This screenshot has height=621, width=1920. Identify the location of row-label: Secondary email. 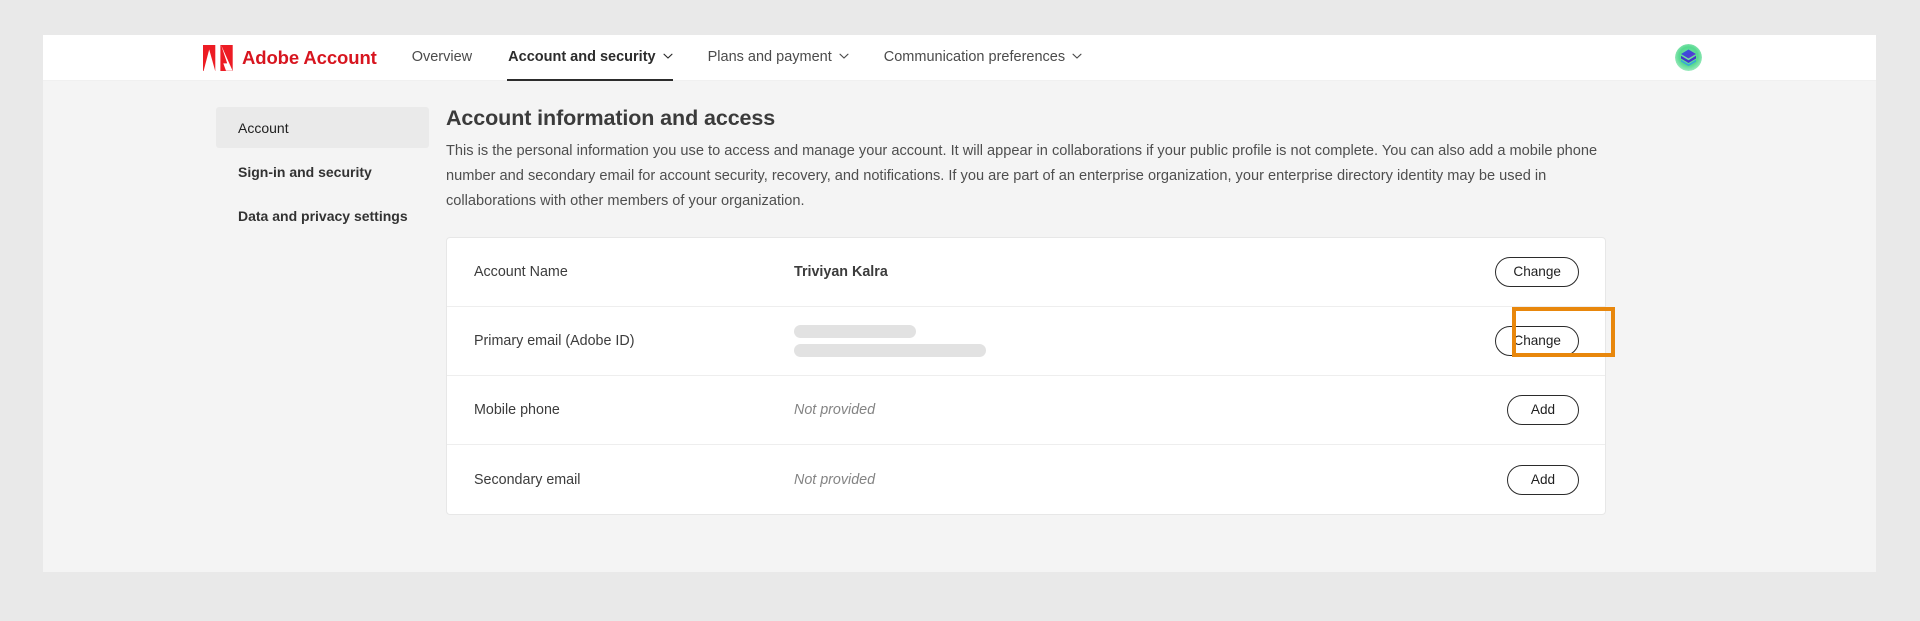
(527, 479).